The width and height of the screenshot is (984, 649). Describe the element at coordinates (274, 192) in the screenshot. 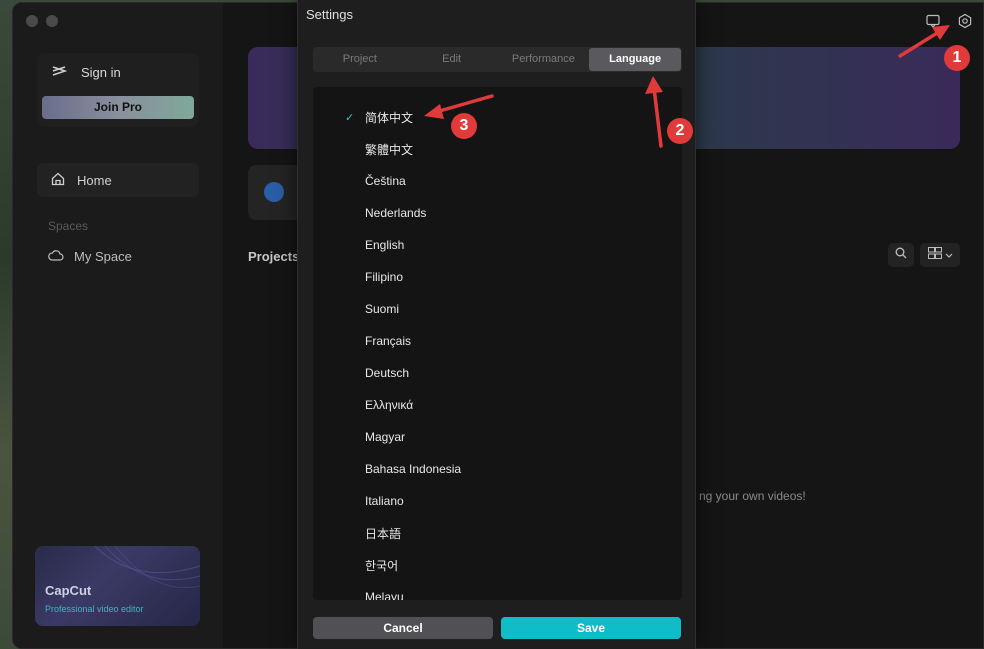

I see `create-project-icon` at that location.